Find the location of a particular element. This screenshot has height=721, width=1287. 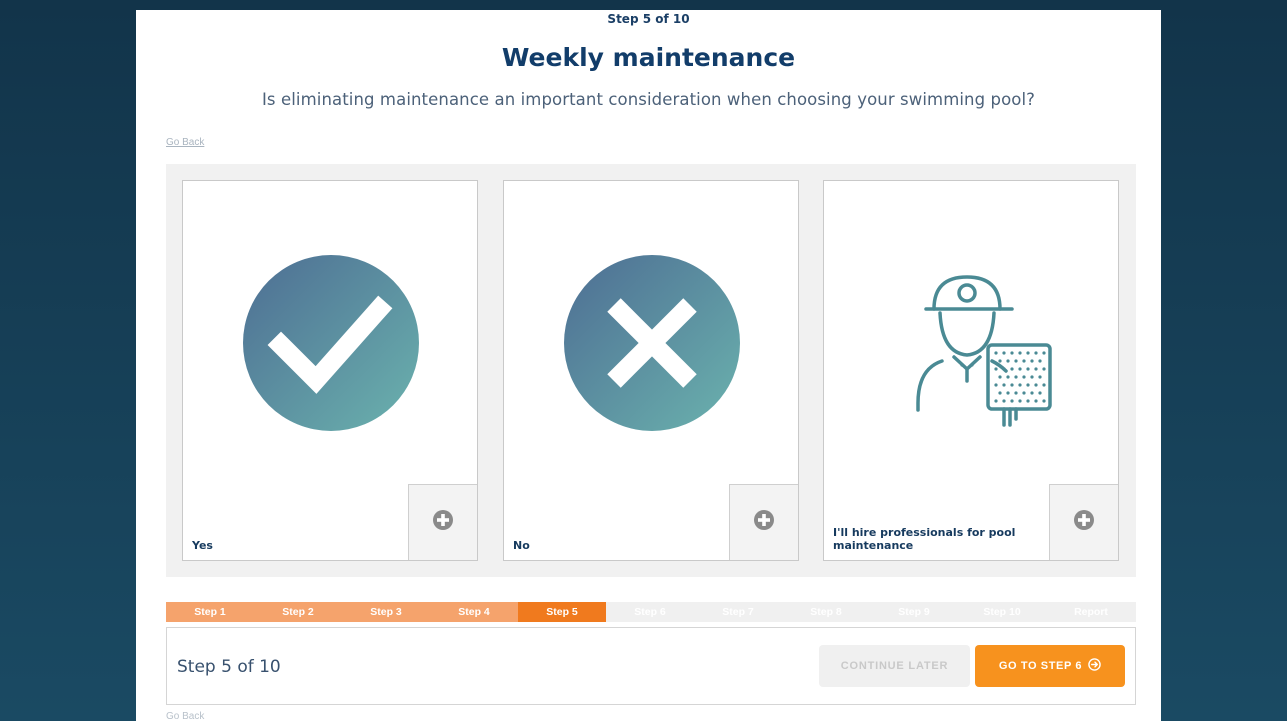

progress-step-report: Report is located at coordinates (1091, 612).